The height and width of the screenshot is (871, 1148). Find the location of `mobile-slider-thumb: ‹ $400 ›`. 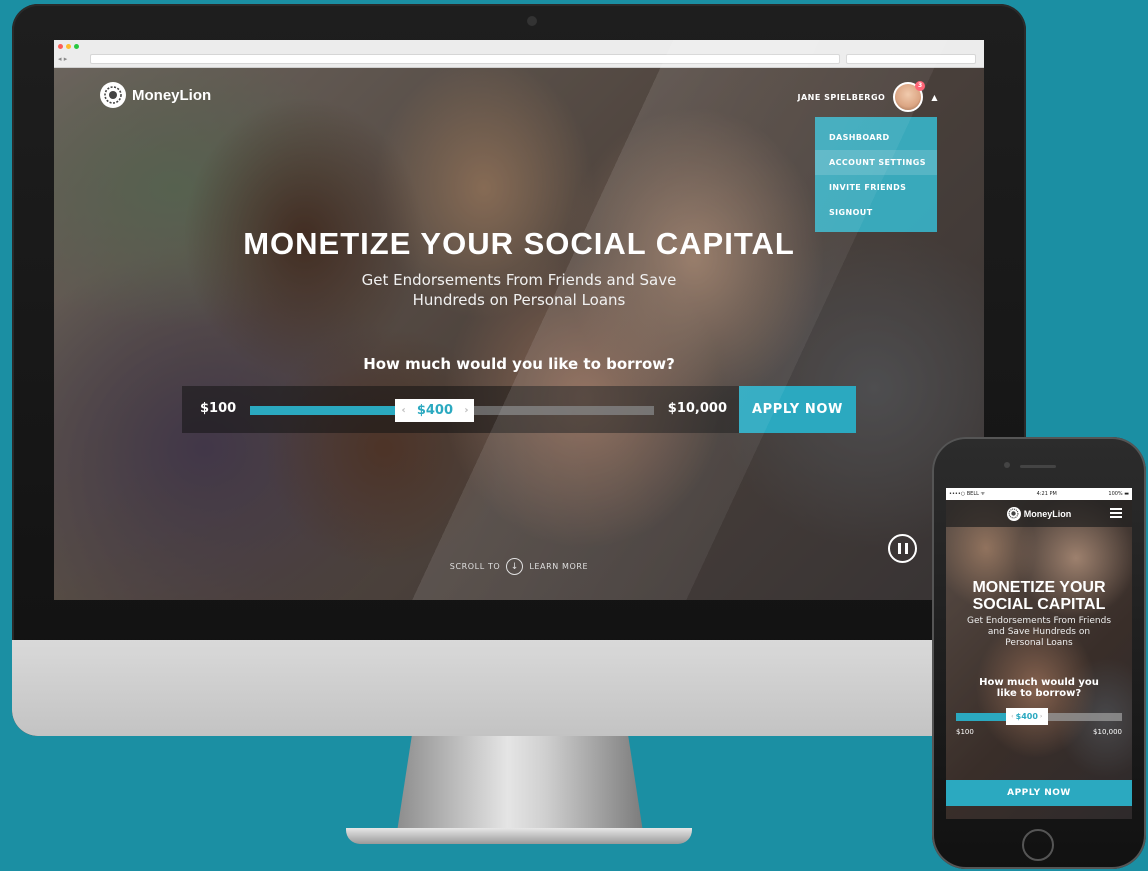

mobile-slider-thumb: ‹ $400 › is located at coordinates (1026, 716).